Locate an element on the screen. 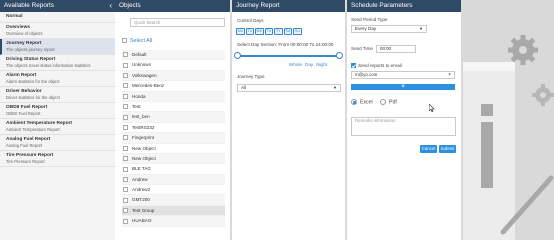 The width and height of the screenshot is (554, 240). object-row: Andrew2 is located at coordinates (173, 190).